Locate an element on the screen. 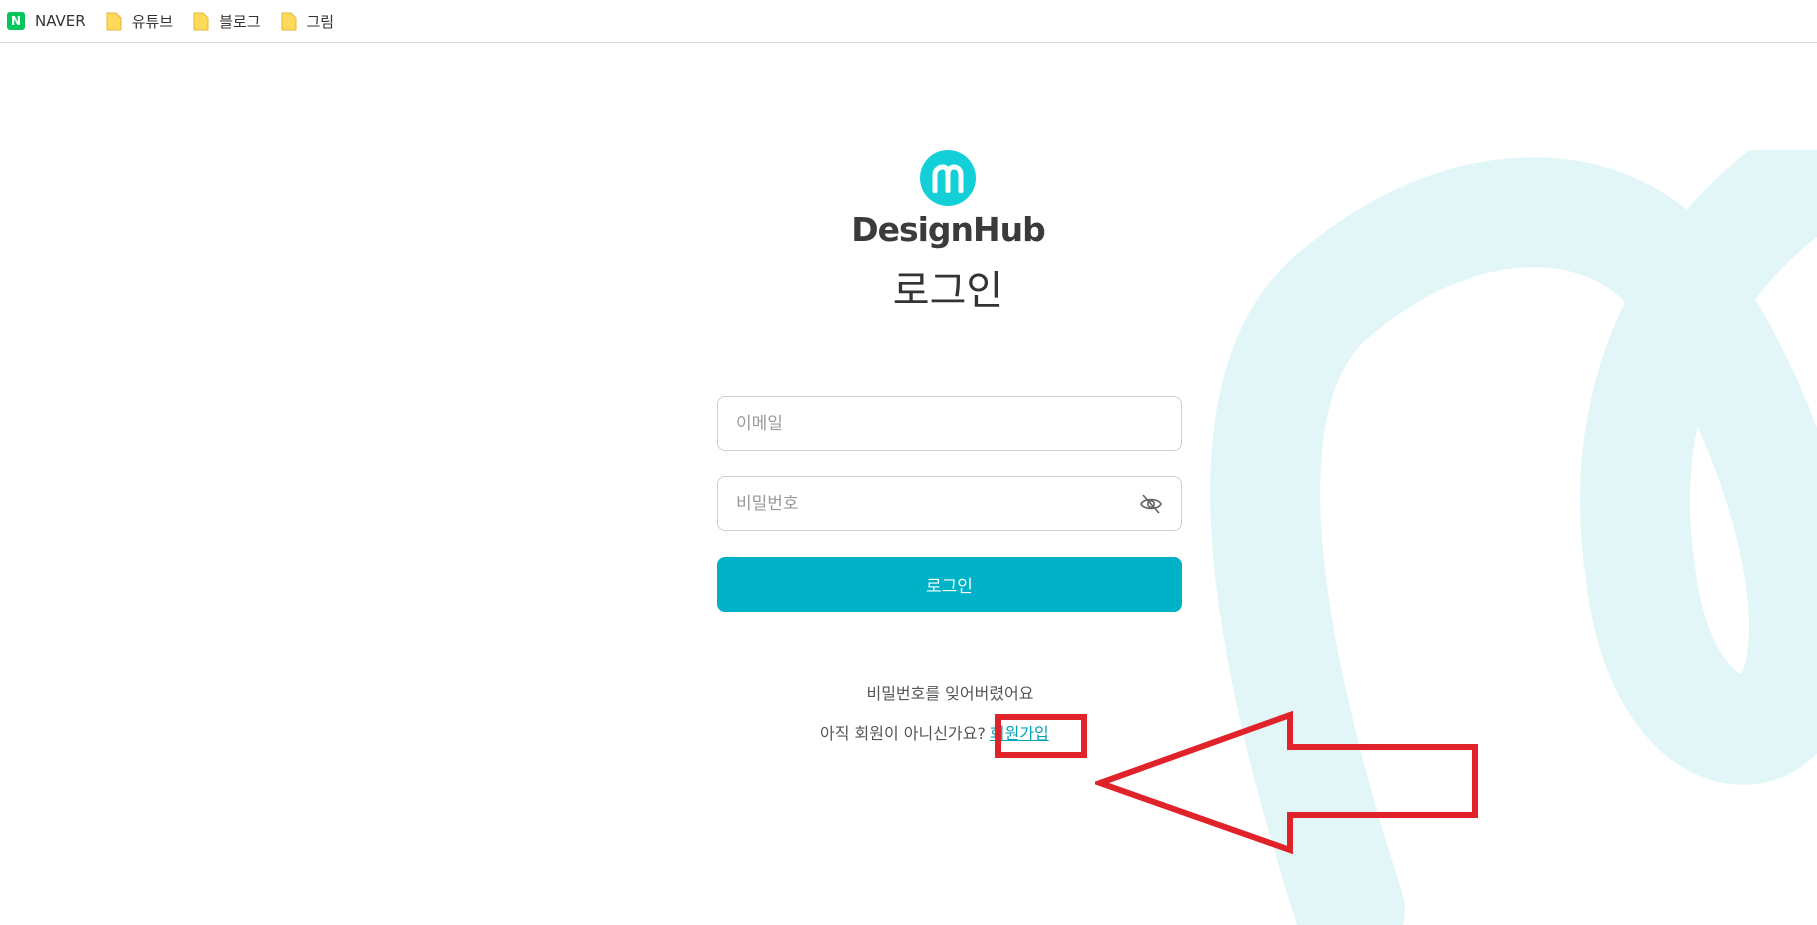  bookmark-folder-drawing: 그림 is located at coordinates (308, 21).